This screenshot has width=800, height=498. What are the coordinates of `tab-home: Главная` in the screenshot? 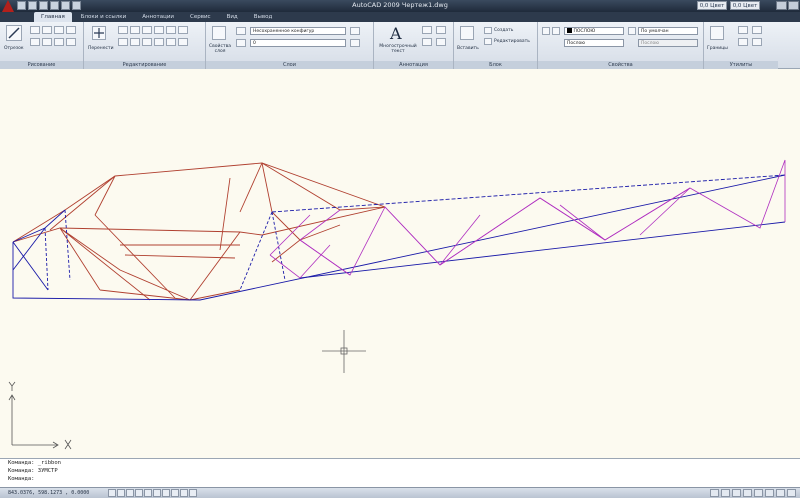 It's located at (53, 17).